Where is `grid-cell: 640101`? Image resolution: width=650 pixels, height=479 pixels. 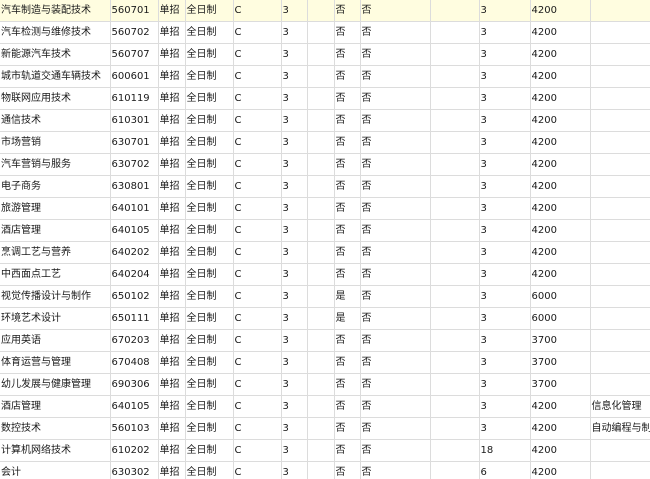 grid-cell: 640101 is located at coordinates (134, 208).